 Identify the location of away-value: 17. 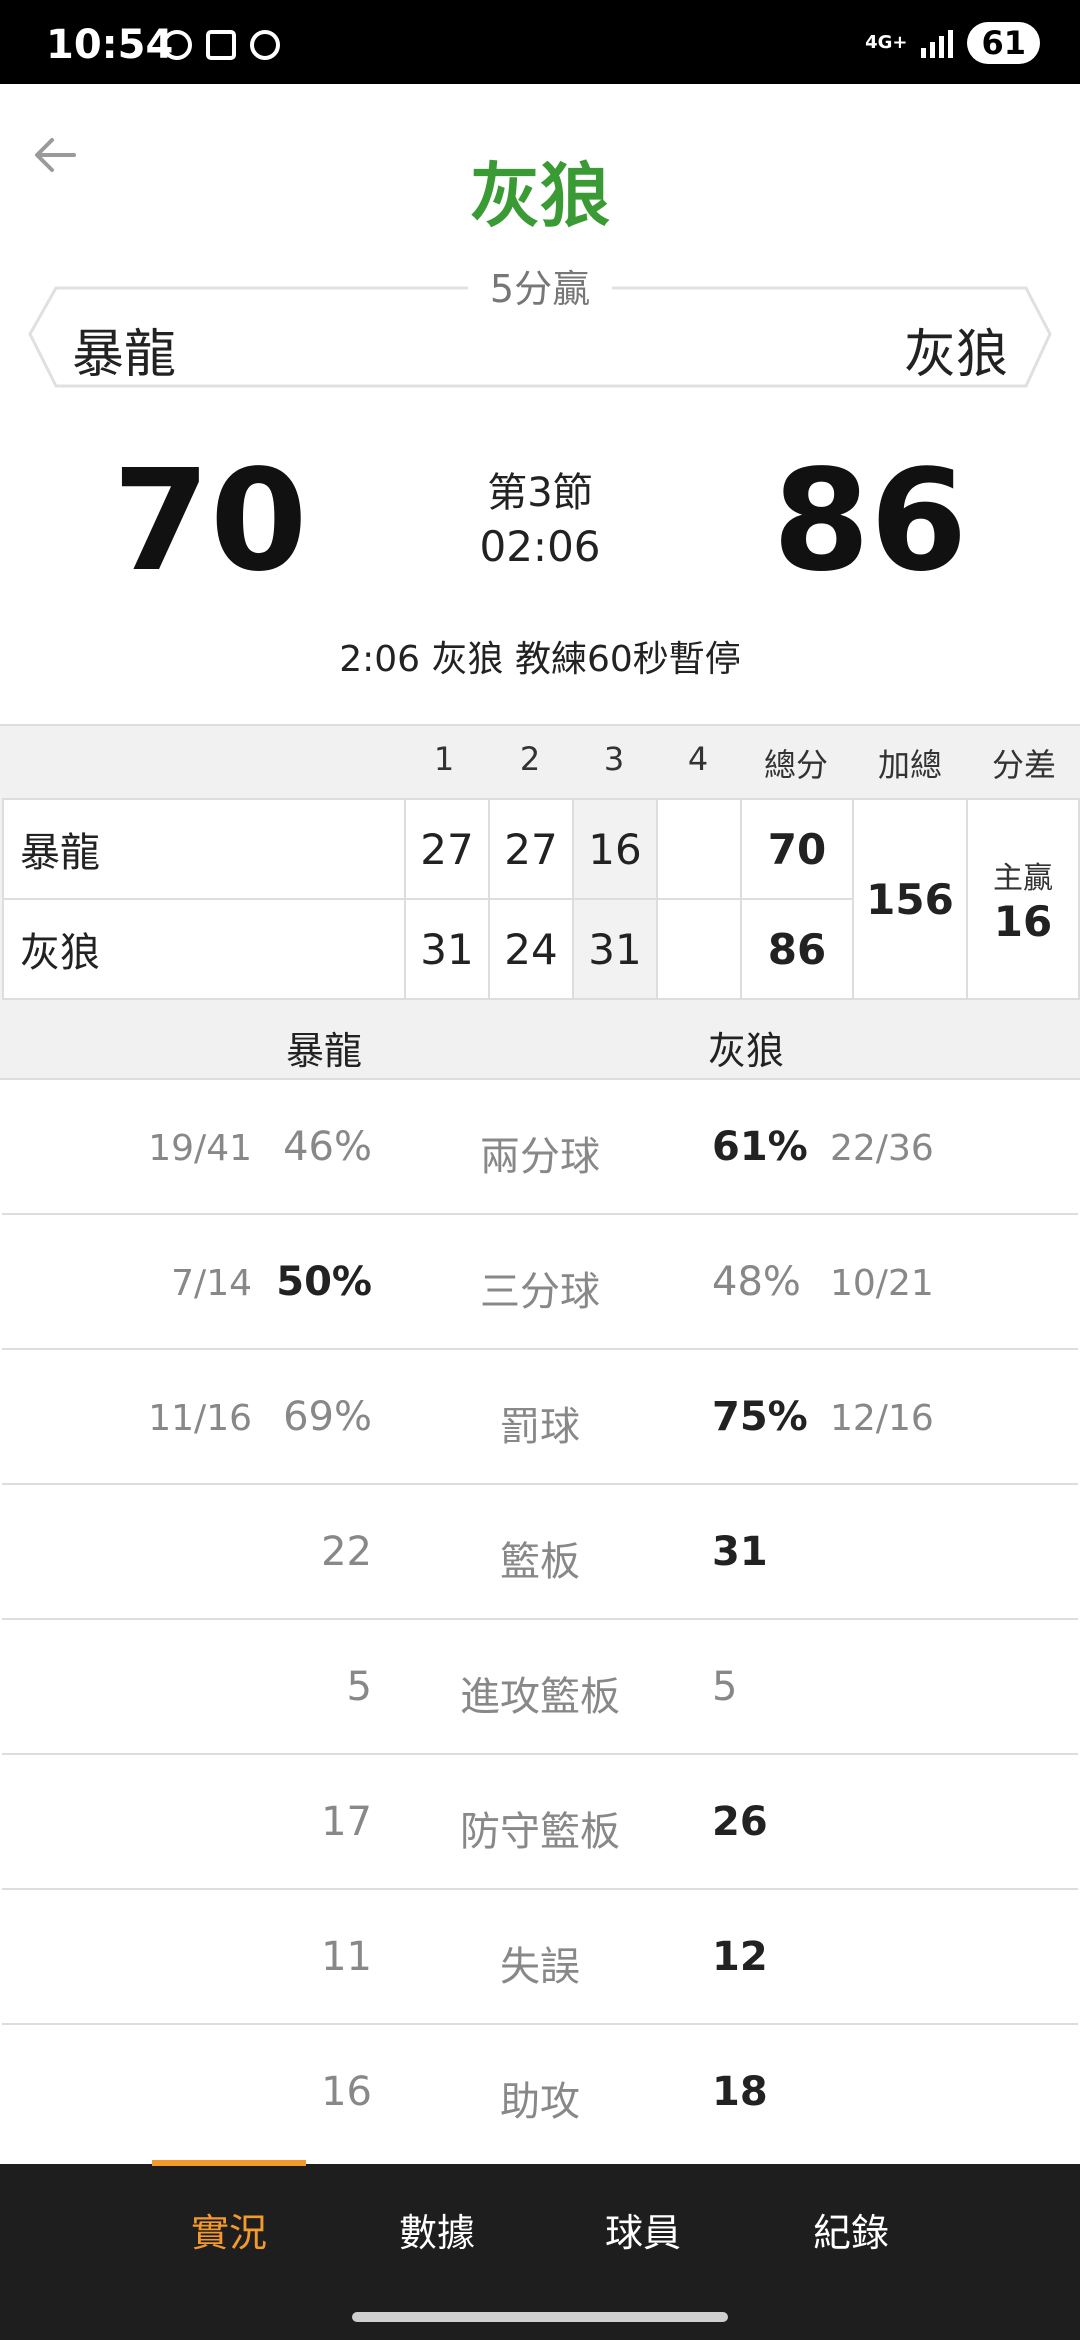
(346, 1822).